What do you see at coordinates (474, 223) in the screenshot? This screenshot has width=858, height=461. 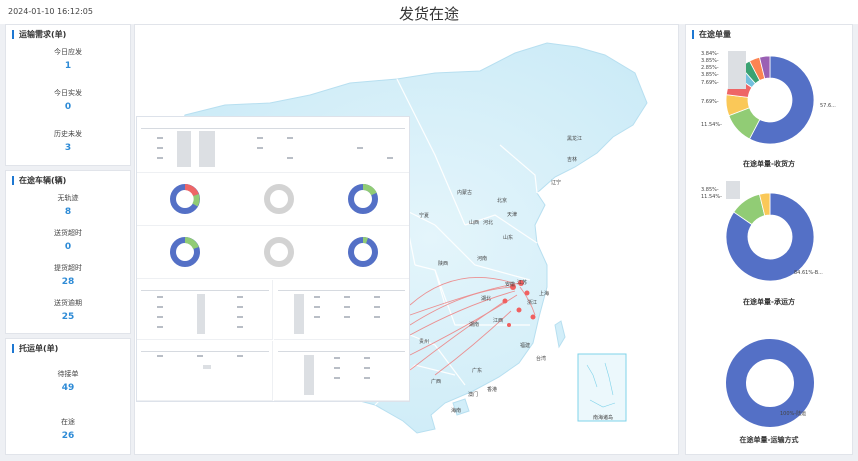 I see `label-shanxi: 山西` at bounding box center [474, 223].